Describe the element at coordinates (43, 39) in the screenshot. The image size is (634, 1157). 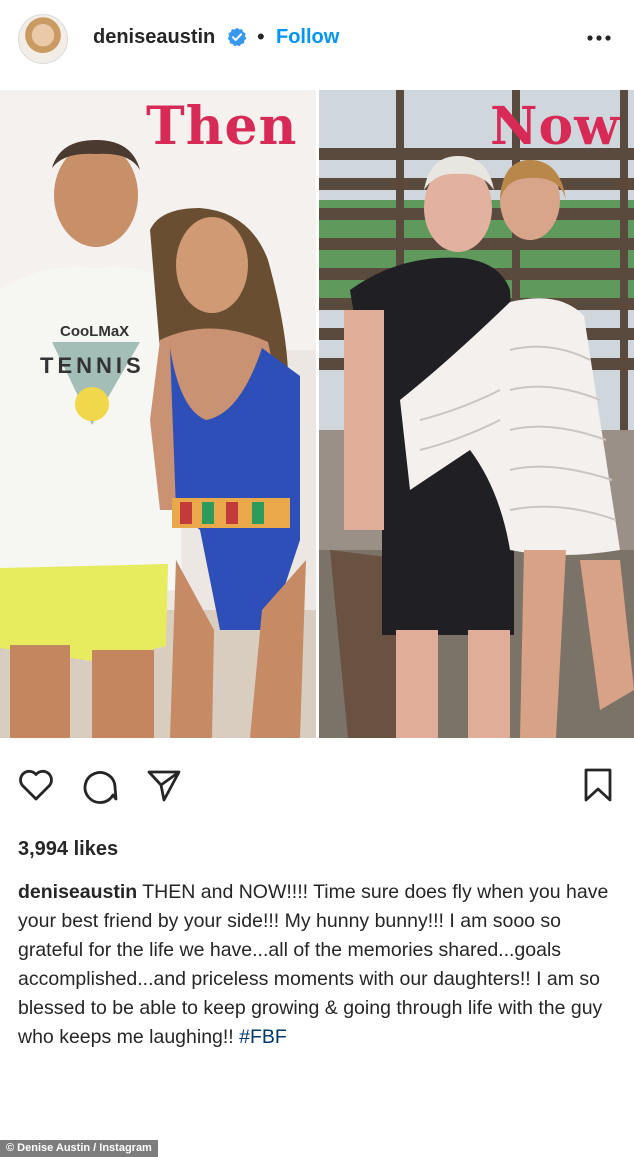
I see `profile-avatar` at that location.